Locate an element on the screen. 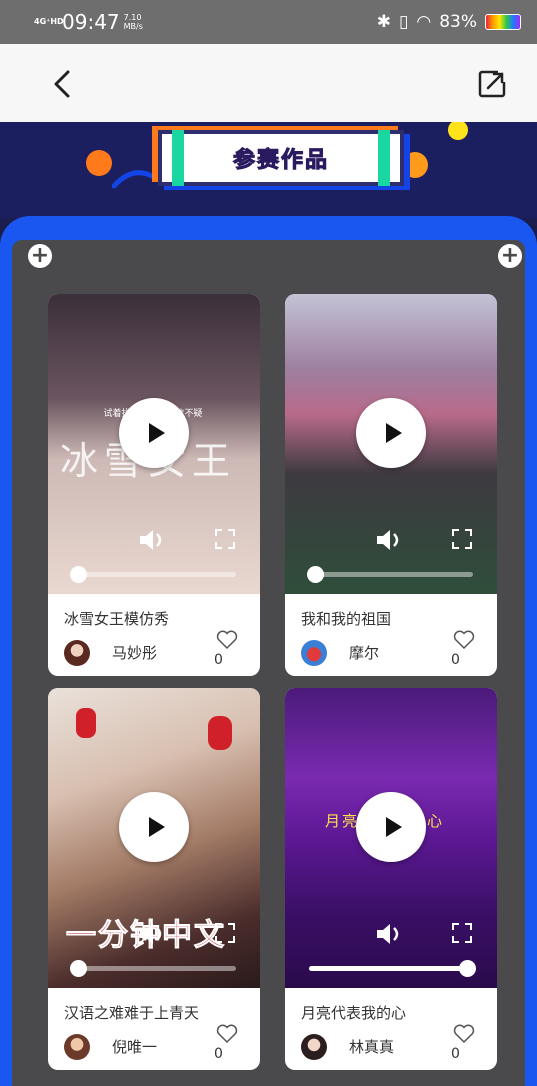  author-name: 林真真 is located at coordinates (372, 1047).